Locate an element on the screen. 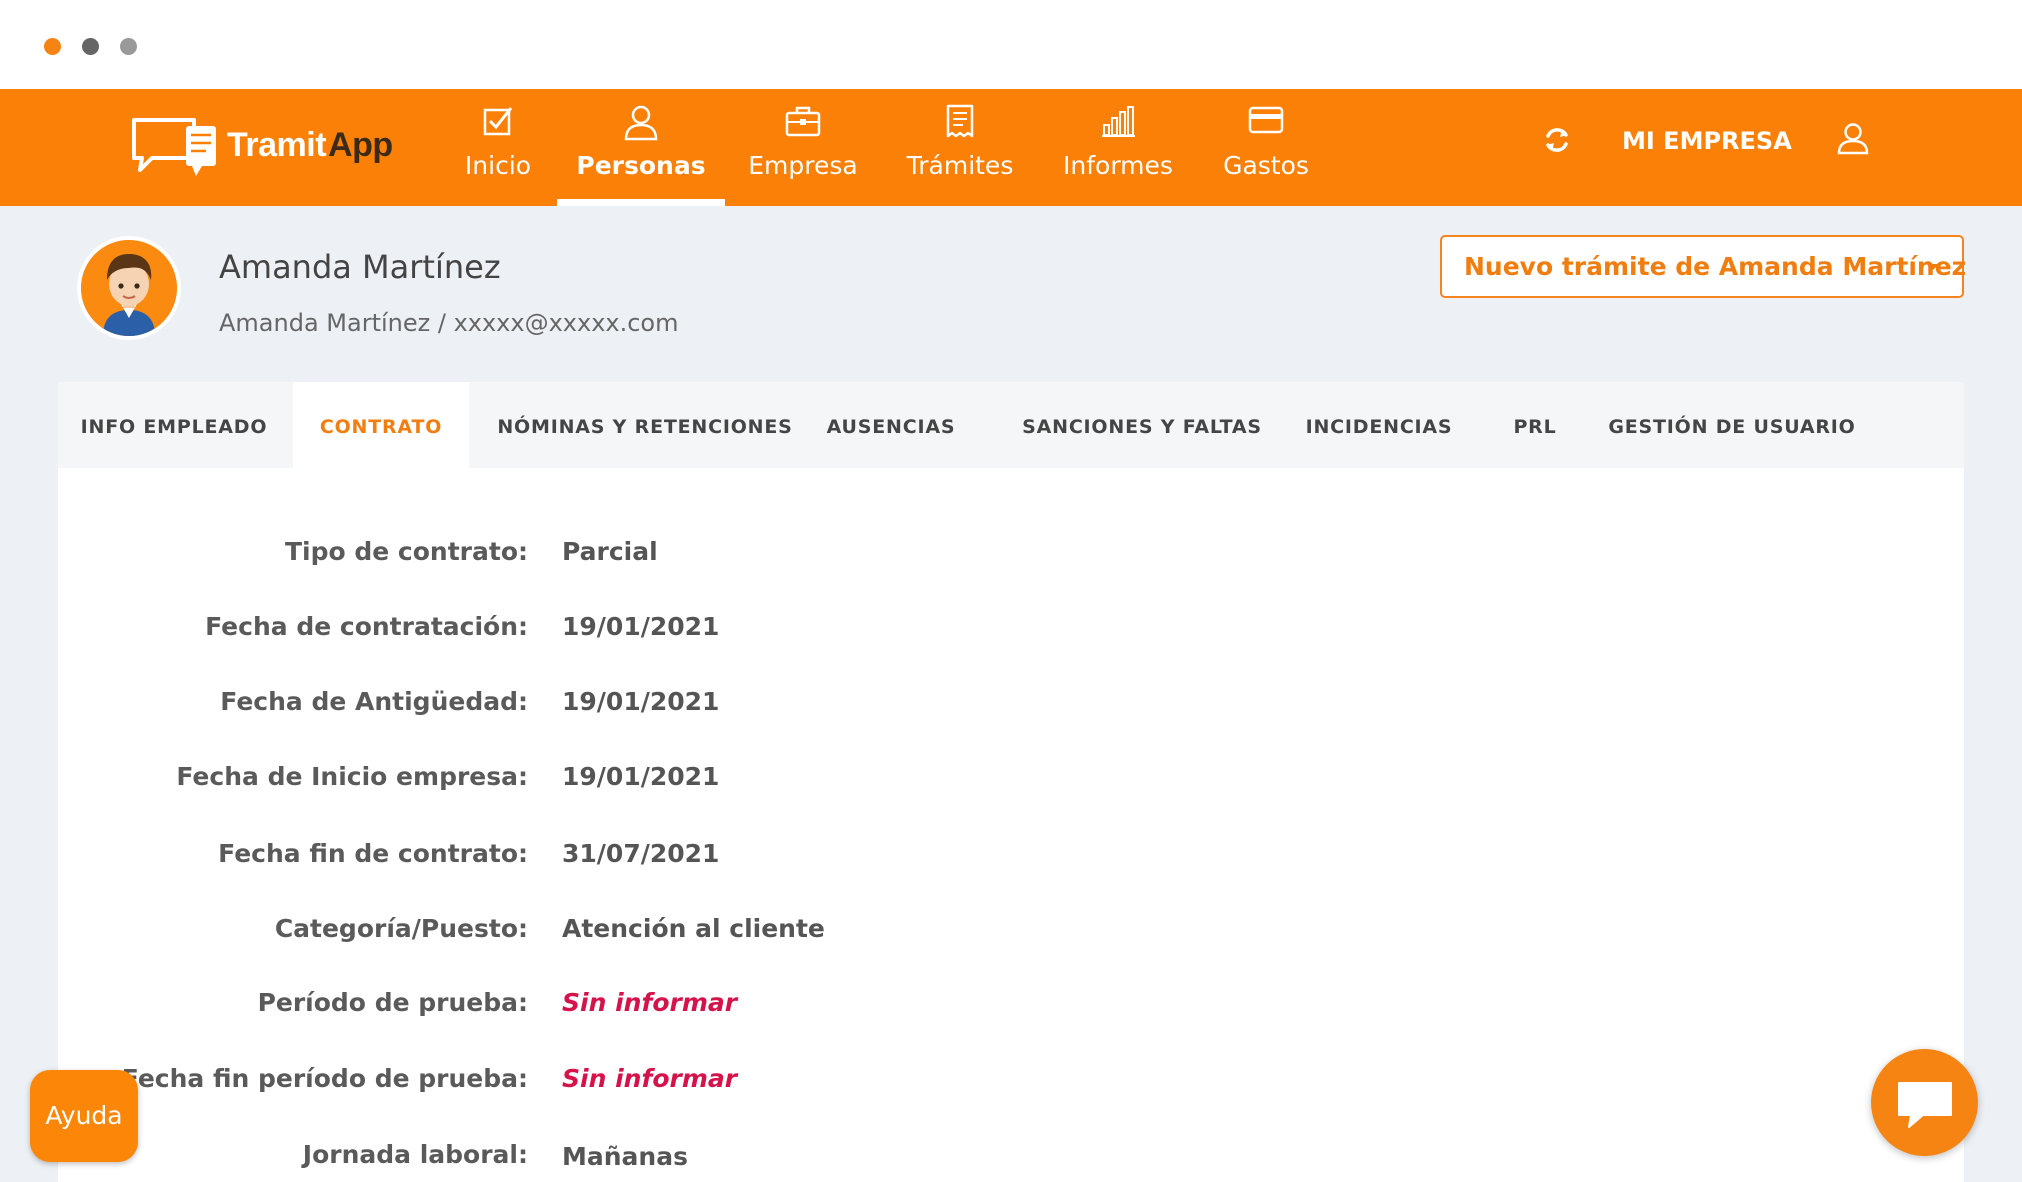 This screenshot has width=2022, height=1182. tab-contrato: CONTRATO is located at coordinates (381, 425).